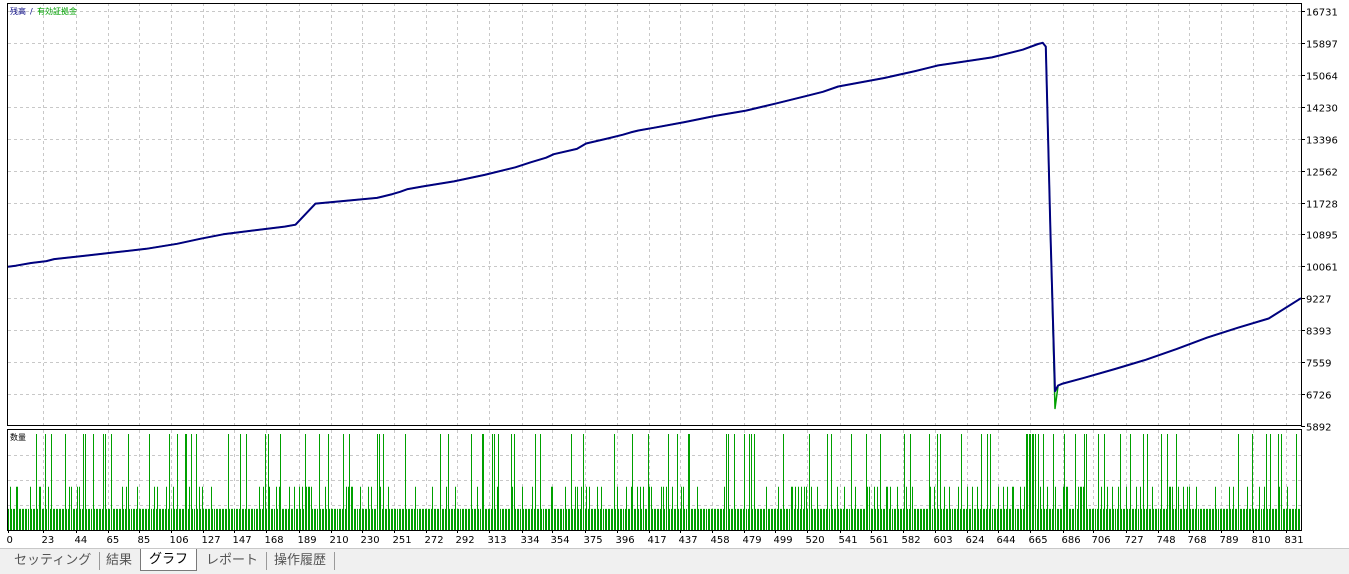 This screenshot has width=1349, height=574. What do you see at coordinates (211, 540) in the screenshot?
I see `x-tick-label: 127` at bounding box center [211, 540].